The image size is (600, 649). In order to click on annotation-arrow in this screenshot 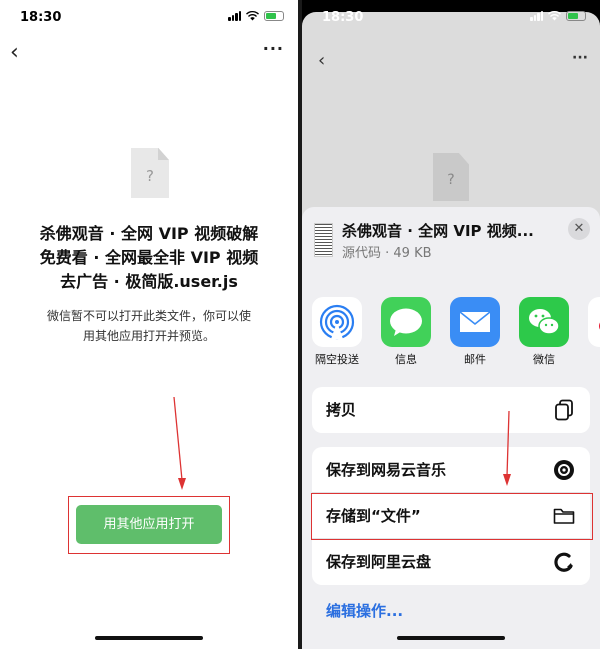, I will do `click(507, 448)`.